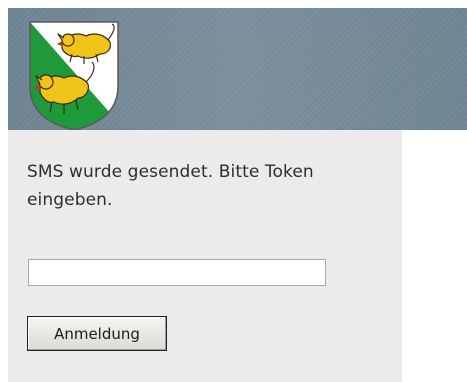 Image resolution: width=467 pixels, height=382 pixels. What do you see at coordinates (97, 333) in the screenshot?
I see `login-button: Anmeldung` at bounding box center [97, 333].